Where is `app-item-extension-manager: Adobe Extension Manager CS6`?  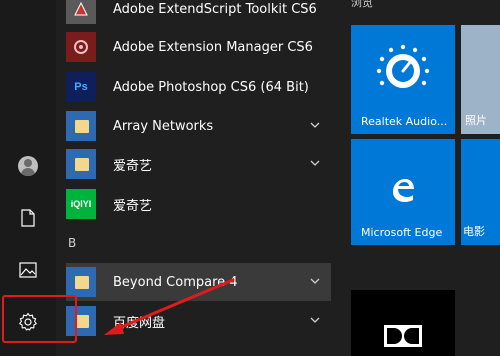 app-item-extension-manager: Adobe Extension Manager CS6 is located at coordinates (198, 47).